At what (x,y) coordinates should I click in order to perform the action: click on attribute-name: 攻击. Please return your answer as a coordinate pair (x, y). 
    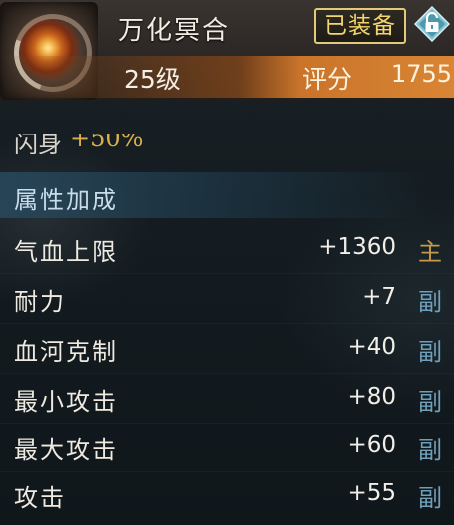
    Looking at the image, I should click on (40, 498).